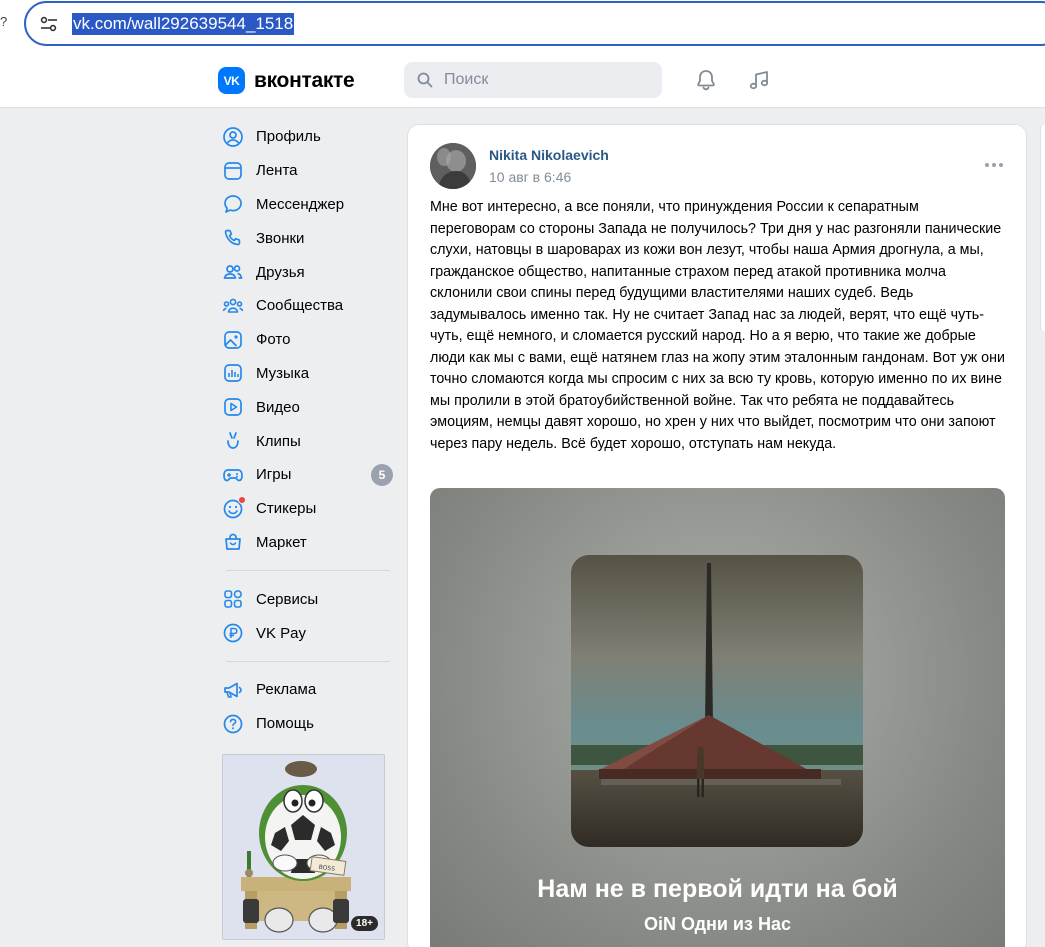 Image resolution: width=1045 pixels, height=947 pixels. Describe the element at coordinates (364, 923) in the screenshot. I see `age-rating-badge: 18+` at that location.